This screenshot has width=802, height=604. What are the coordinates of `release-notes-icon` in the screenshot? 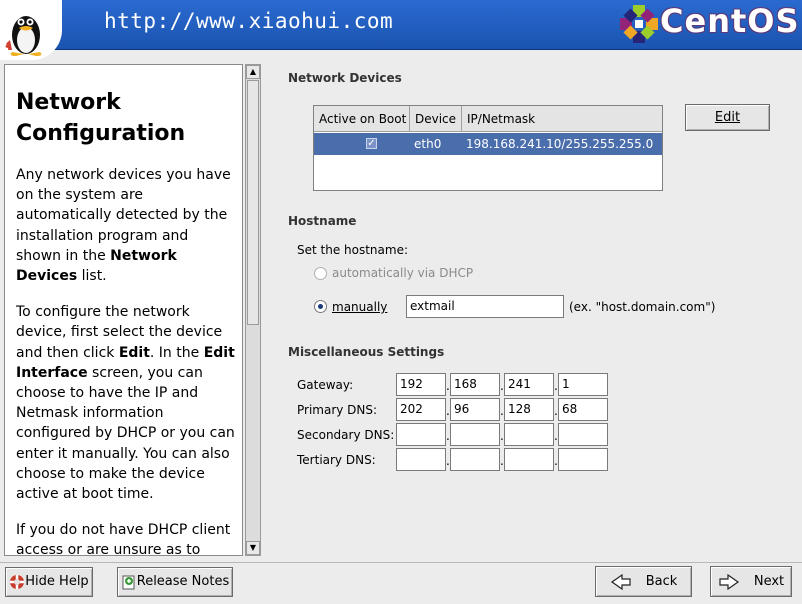 It's located at (128, 582).